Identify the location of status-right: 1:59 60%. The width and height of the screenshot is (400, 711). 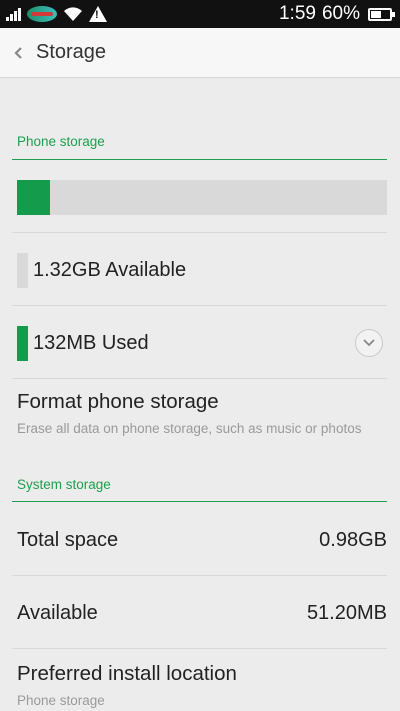
(336, 14).